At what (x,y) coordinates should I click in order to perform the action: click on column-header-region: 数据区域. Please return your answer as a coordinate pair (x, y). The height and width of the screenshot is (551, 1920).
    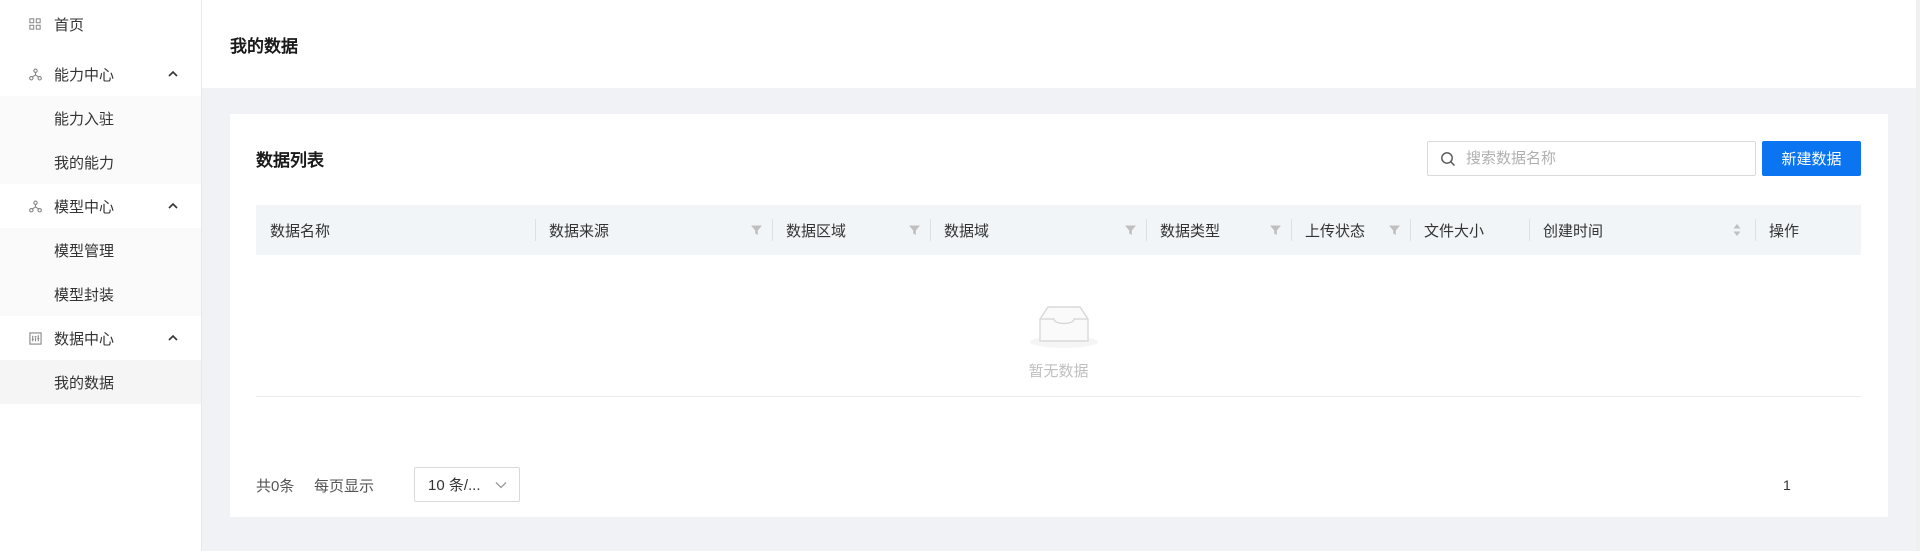
    Looking at the image, I should click on (851, 230).